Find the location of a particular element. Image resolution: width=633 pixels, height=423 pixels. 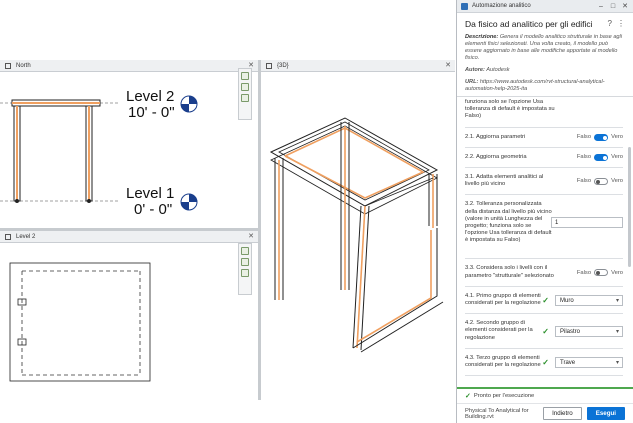

snap-to-level-toggle is located at coordinates (601, 181).